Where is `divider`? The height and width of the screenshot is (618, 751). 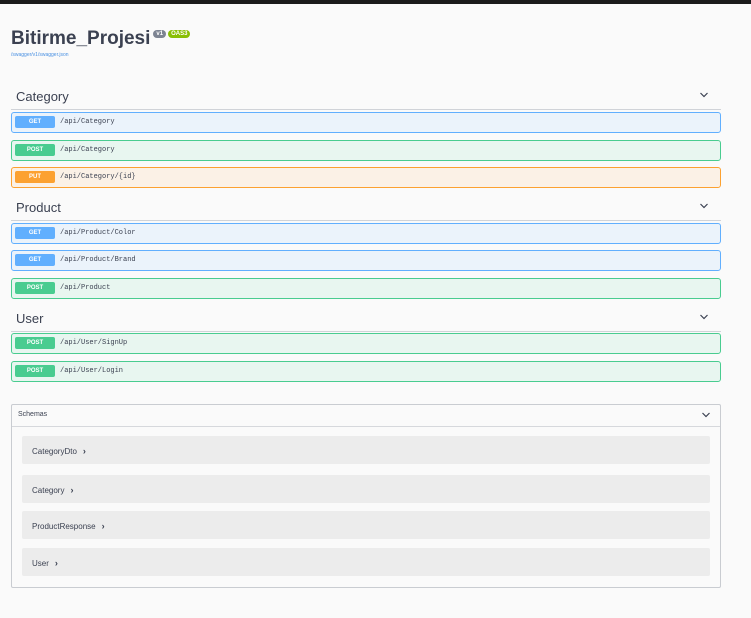 divider is located at coordinates (366, 426).